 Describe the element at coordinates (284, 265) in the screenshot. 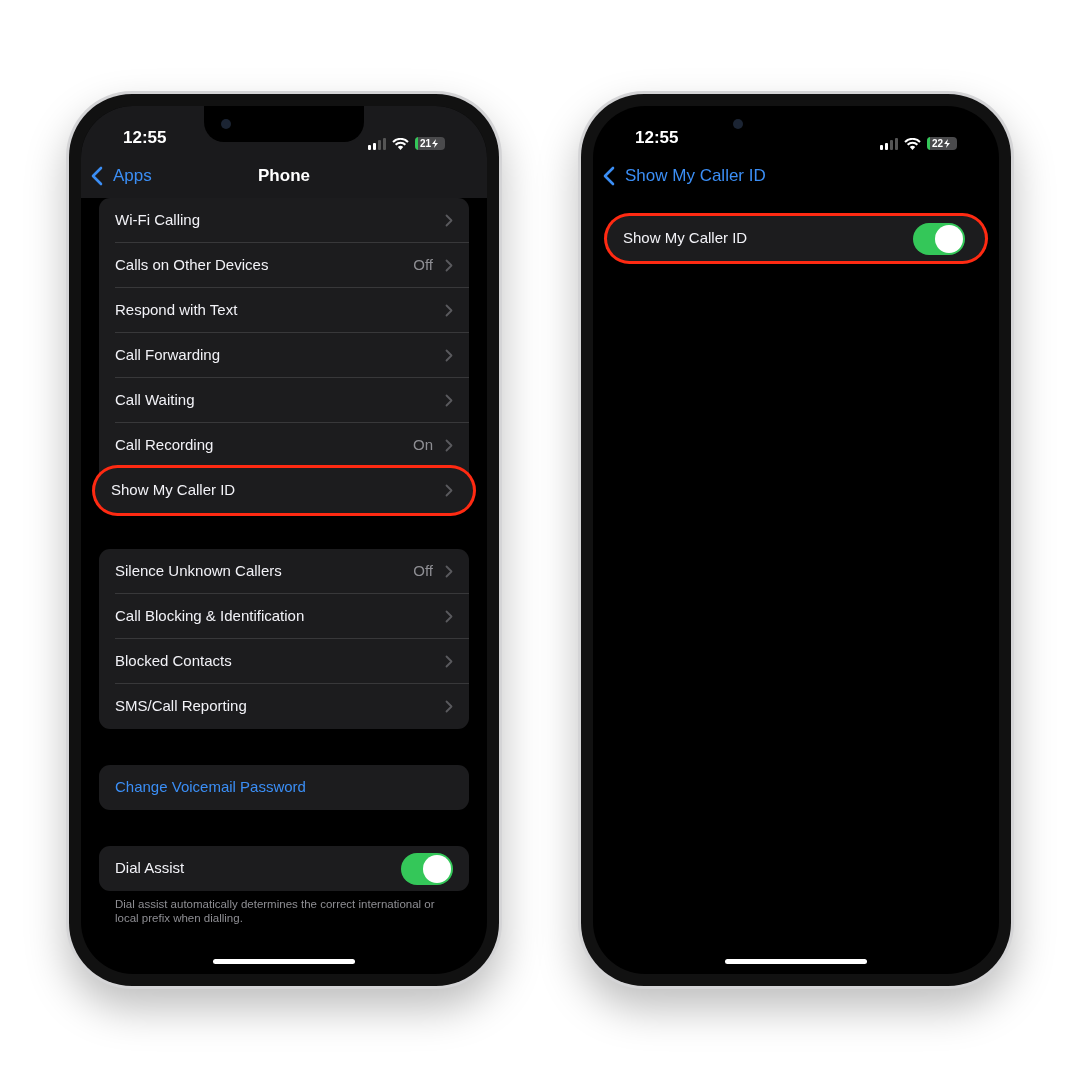

I see `settings-row: Calls on Other Devices Off` at that location.